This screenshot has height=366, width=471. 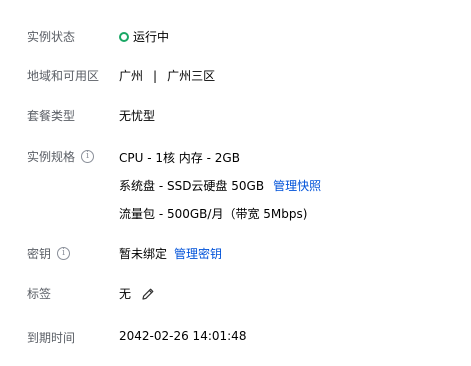 I want to click on spec-label-wrap: 实例规格 i, so click(x=61, y=156).